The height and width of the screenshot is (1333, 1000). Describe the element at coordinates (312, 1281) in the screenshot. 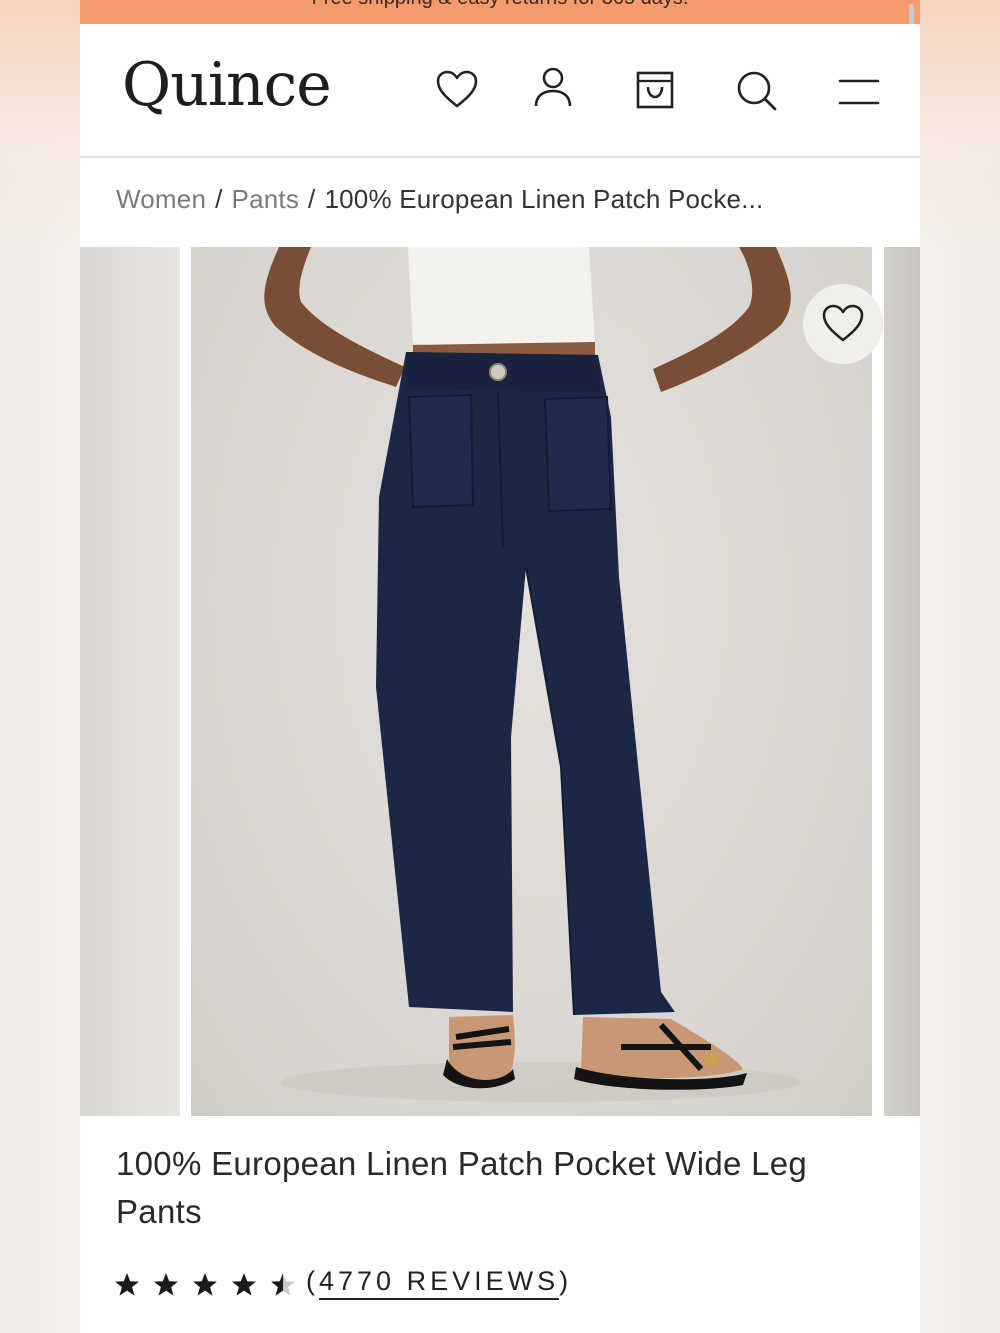

I see `reviews-open-paren: (` at that location.